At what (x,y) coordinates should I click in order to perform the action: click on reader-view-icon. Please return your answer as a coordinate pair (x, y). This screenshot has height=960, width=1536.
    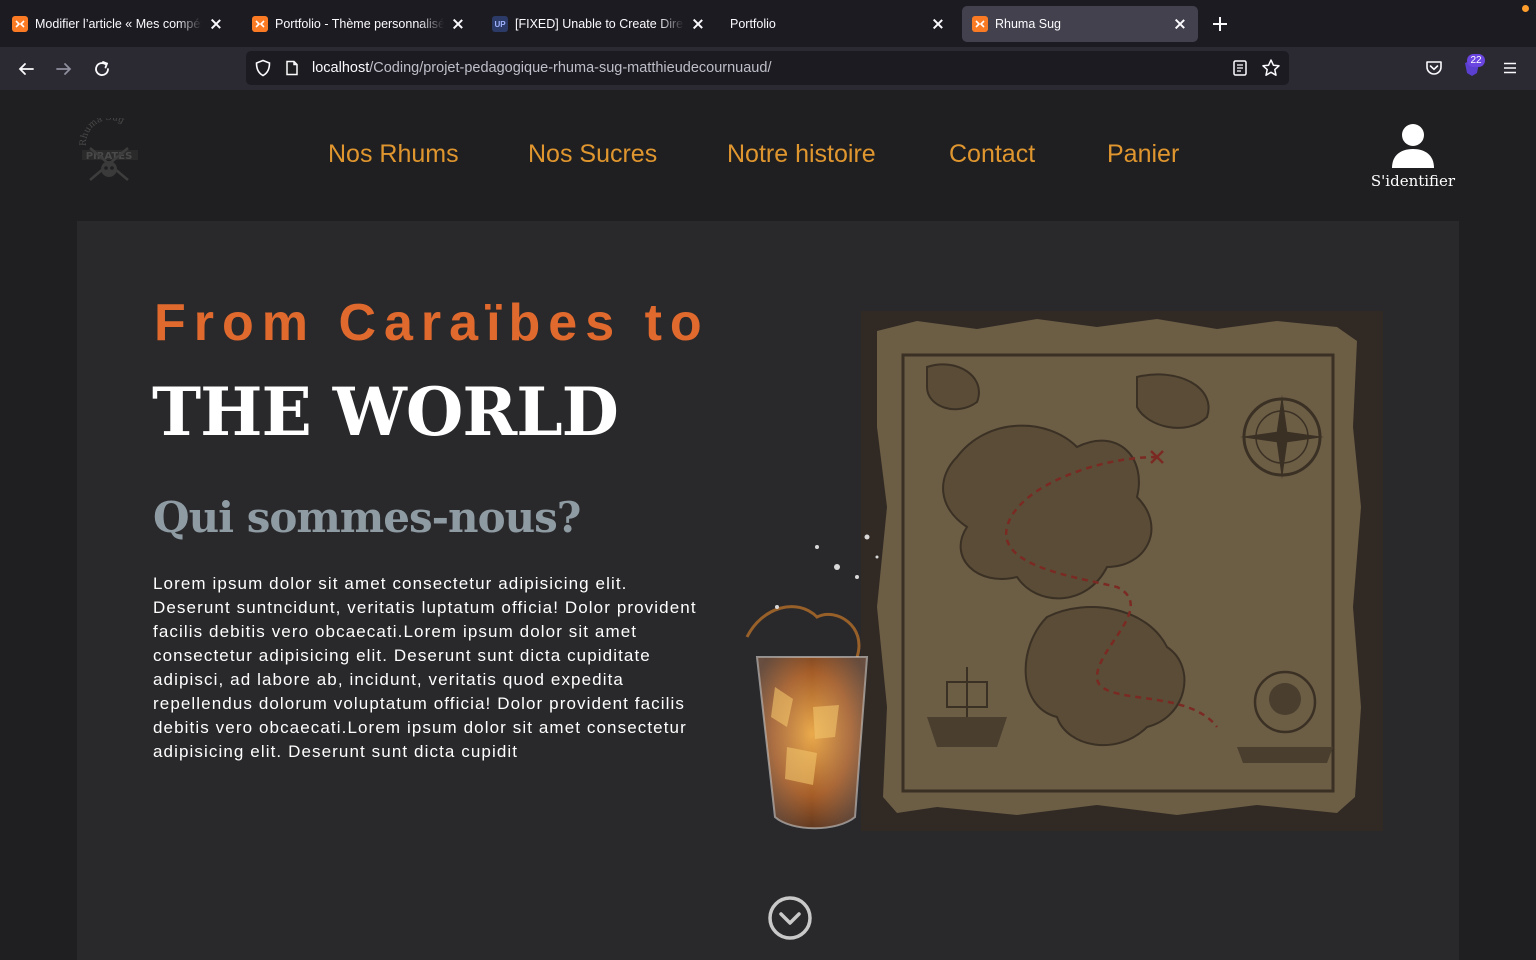
    Looking at the image, I should click on (1240, 68).